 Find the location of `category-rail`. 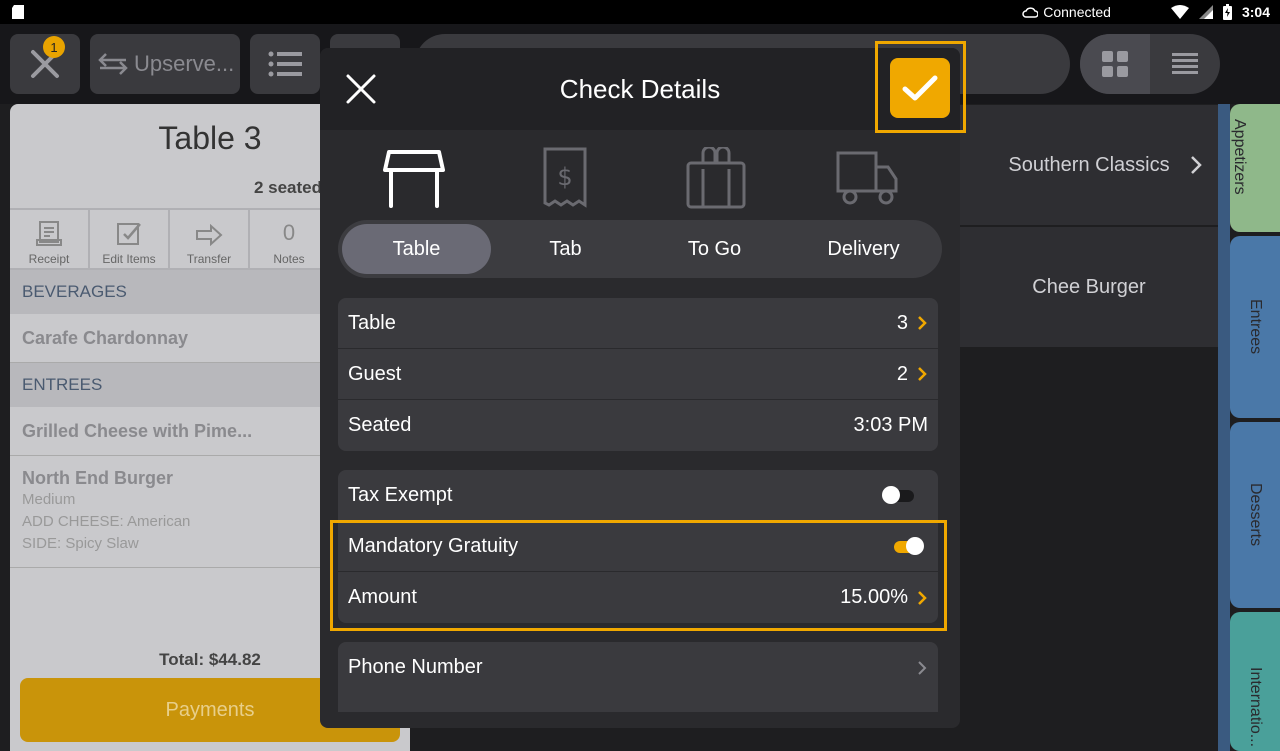

category-rail is located at coordinates (1224, 427).